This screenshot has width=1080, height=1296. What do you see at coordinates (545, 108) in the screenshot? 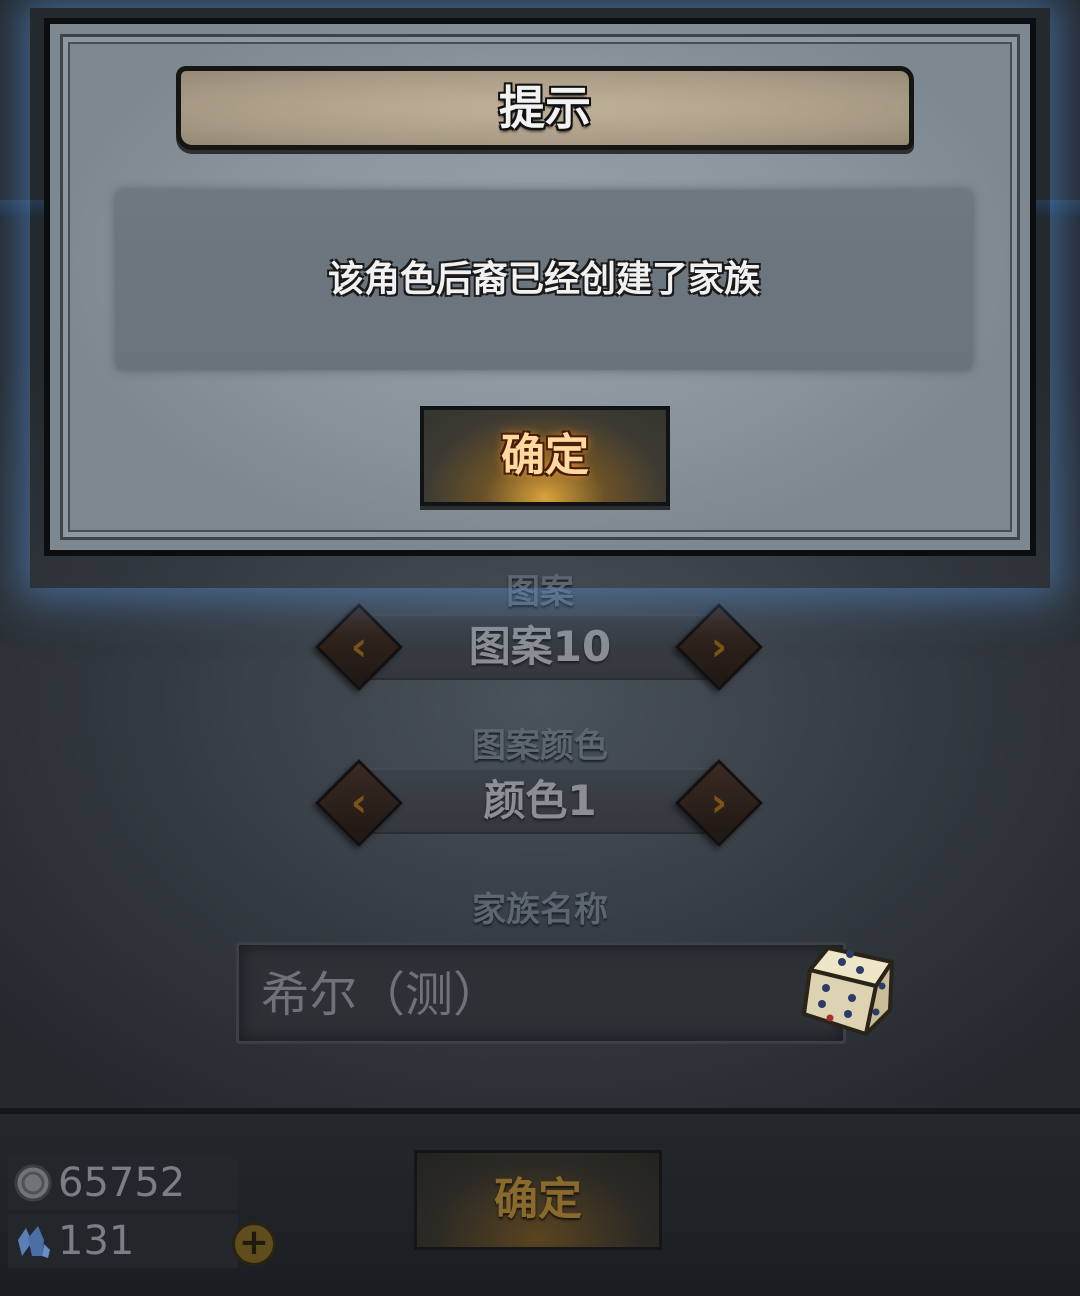
I see `dialog-title: 提示` at bounding box center [545, 108].